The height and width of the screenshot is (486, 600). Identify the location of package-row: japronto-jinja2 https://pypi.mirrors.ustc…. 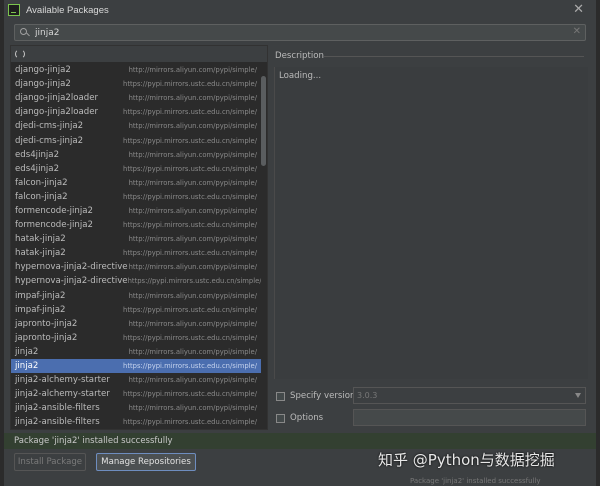
(136, 338).